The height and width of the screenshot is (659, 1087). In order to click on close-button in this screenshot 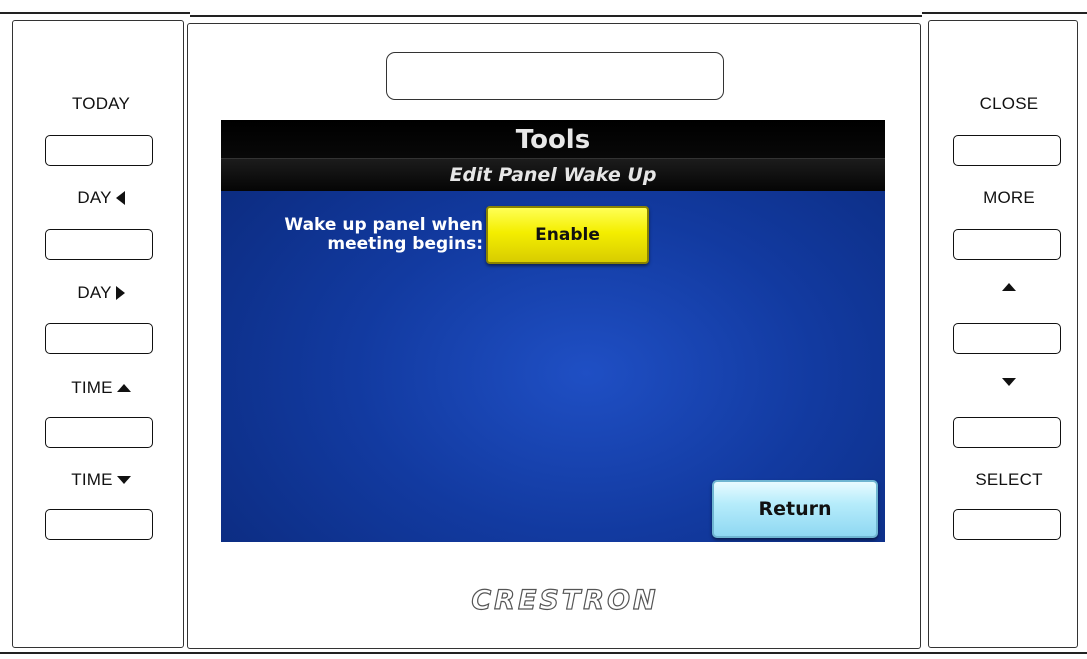, I will do `click(1007, 150)`.